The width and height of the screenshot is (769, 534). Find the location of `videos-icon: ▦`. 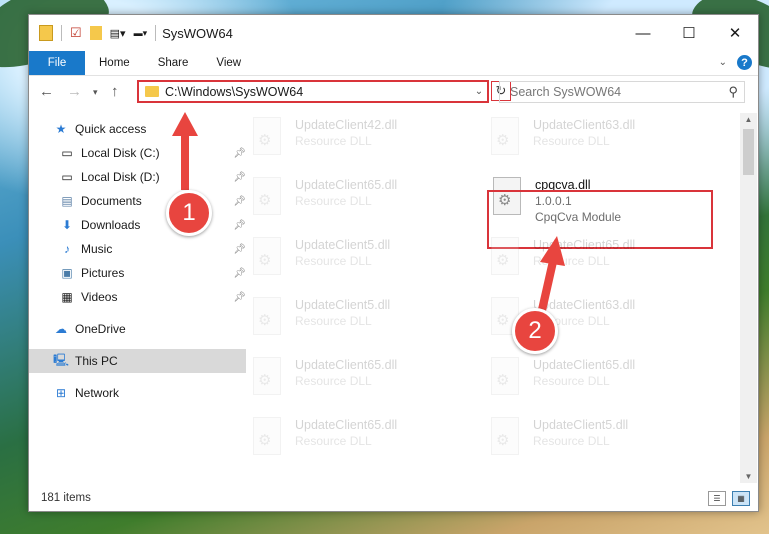

videos-icon: ▦ is located at coordinates (67, 297).